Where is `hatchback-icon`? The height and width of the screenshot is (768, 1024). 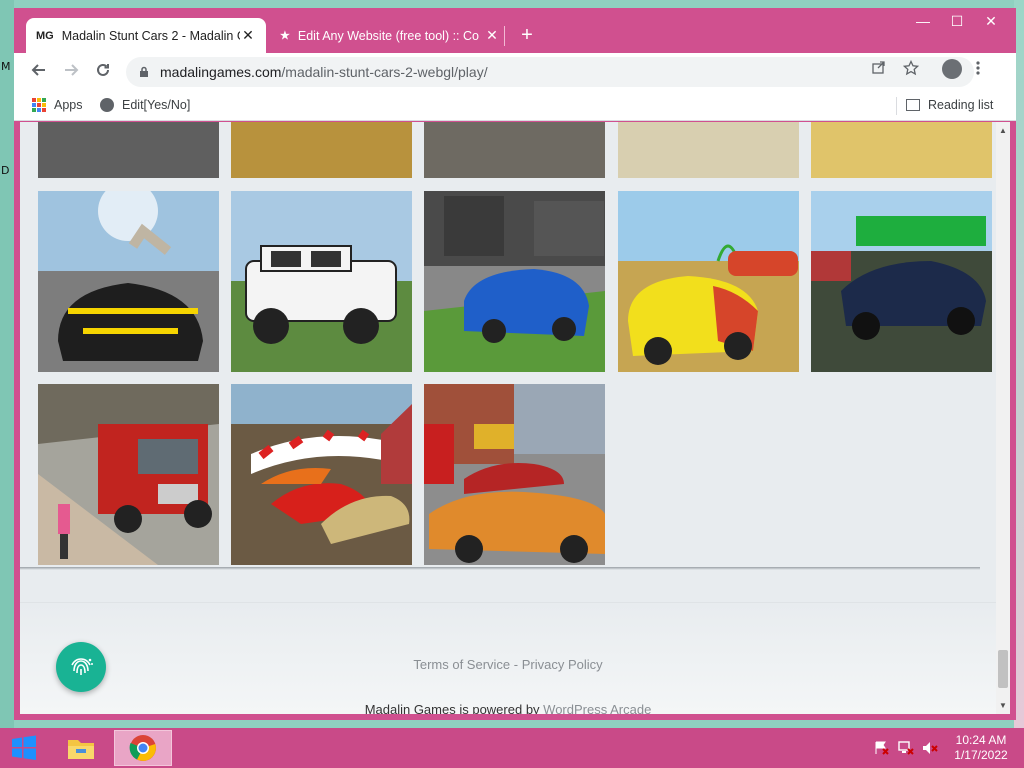
hatchback-icon is located at coordinates (708, 281).